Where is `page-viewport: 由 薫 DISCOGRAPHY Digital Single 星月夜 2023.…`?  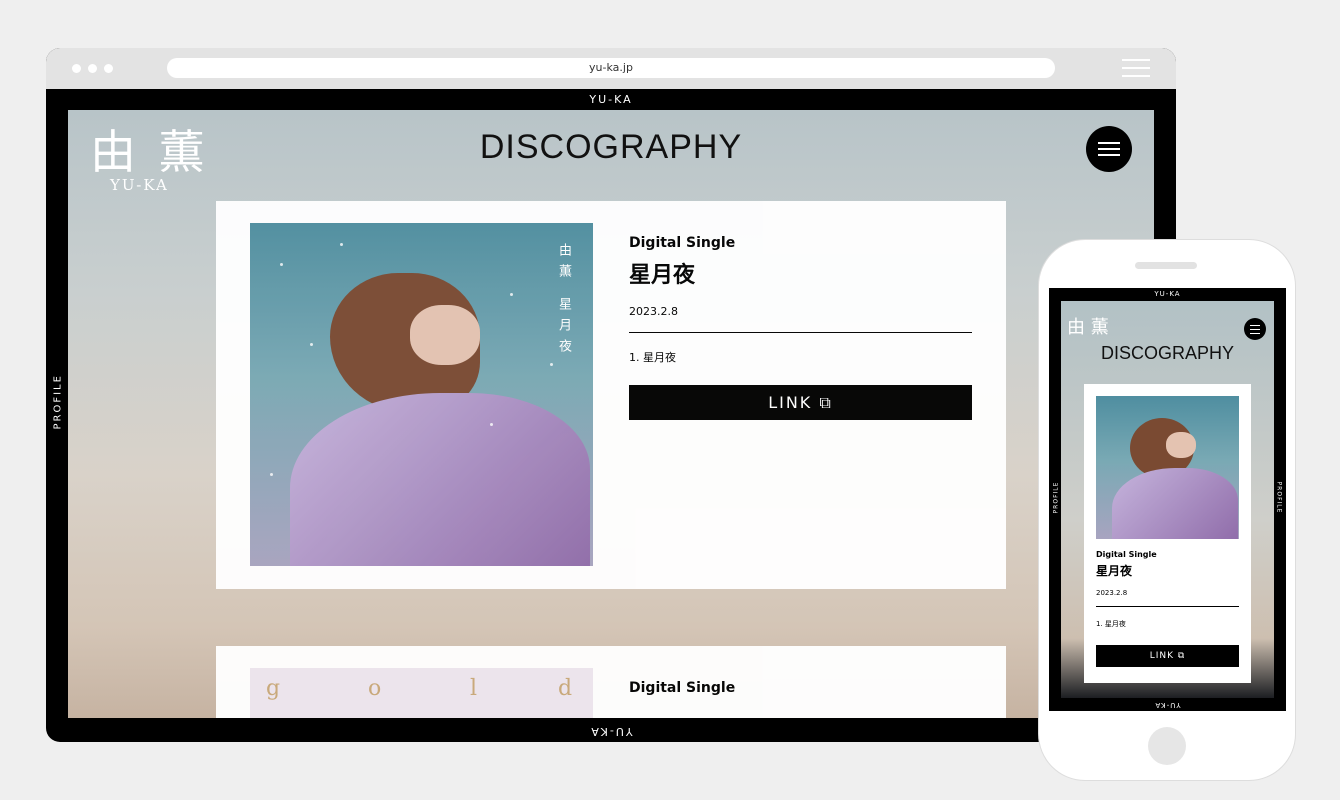 page-viewport: 由 薫 DISCOGRAPHY Digital Single 星月夜 2023.… is located at coordinates (1167, 499).